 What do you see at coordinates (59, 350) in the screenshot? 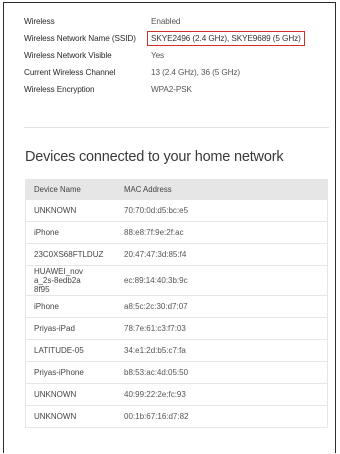
I see `device-name: LATITUDE-05` at bounding box center [59, 350].